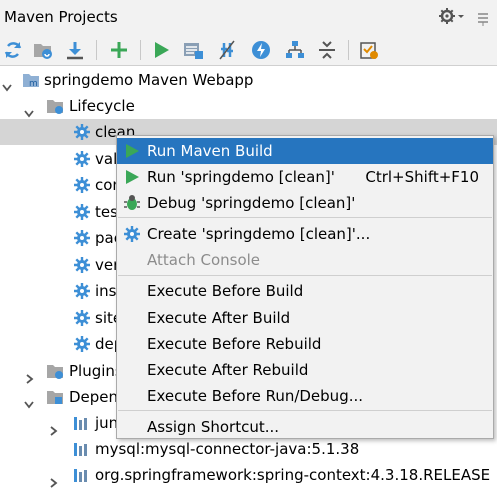 This screenshot has width=497, height=496. What do you see at coordinates (193, 50) in the screenshot?
I see `execute-goal-icon` at bounding box center [193, 50].